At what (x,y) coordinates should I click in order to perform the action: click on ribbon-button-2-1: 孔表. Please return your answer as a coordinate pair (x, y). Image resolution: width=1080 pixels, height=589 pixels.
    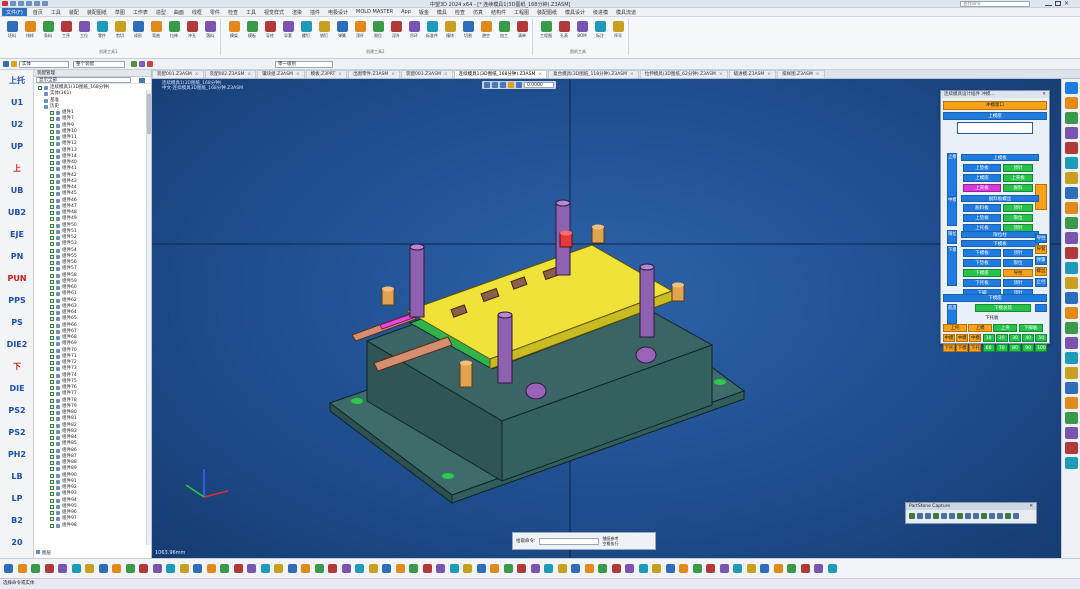
    Looking at the image, I should click on (564, 30).